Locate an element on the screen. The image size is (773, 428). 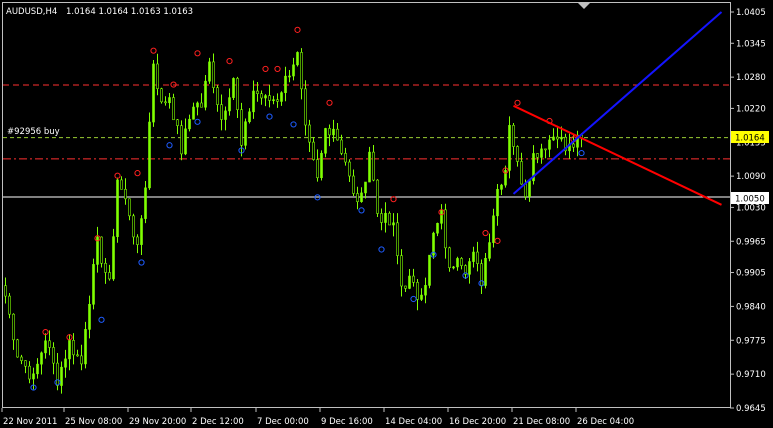
y-tick-label-1-0030: 1.0030 is located at coordinates (751, 208).